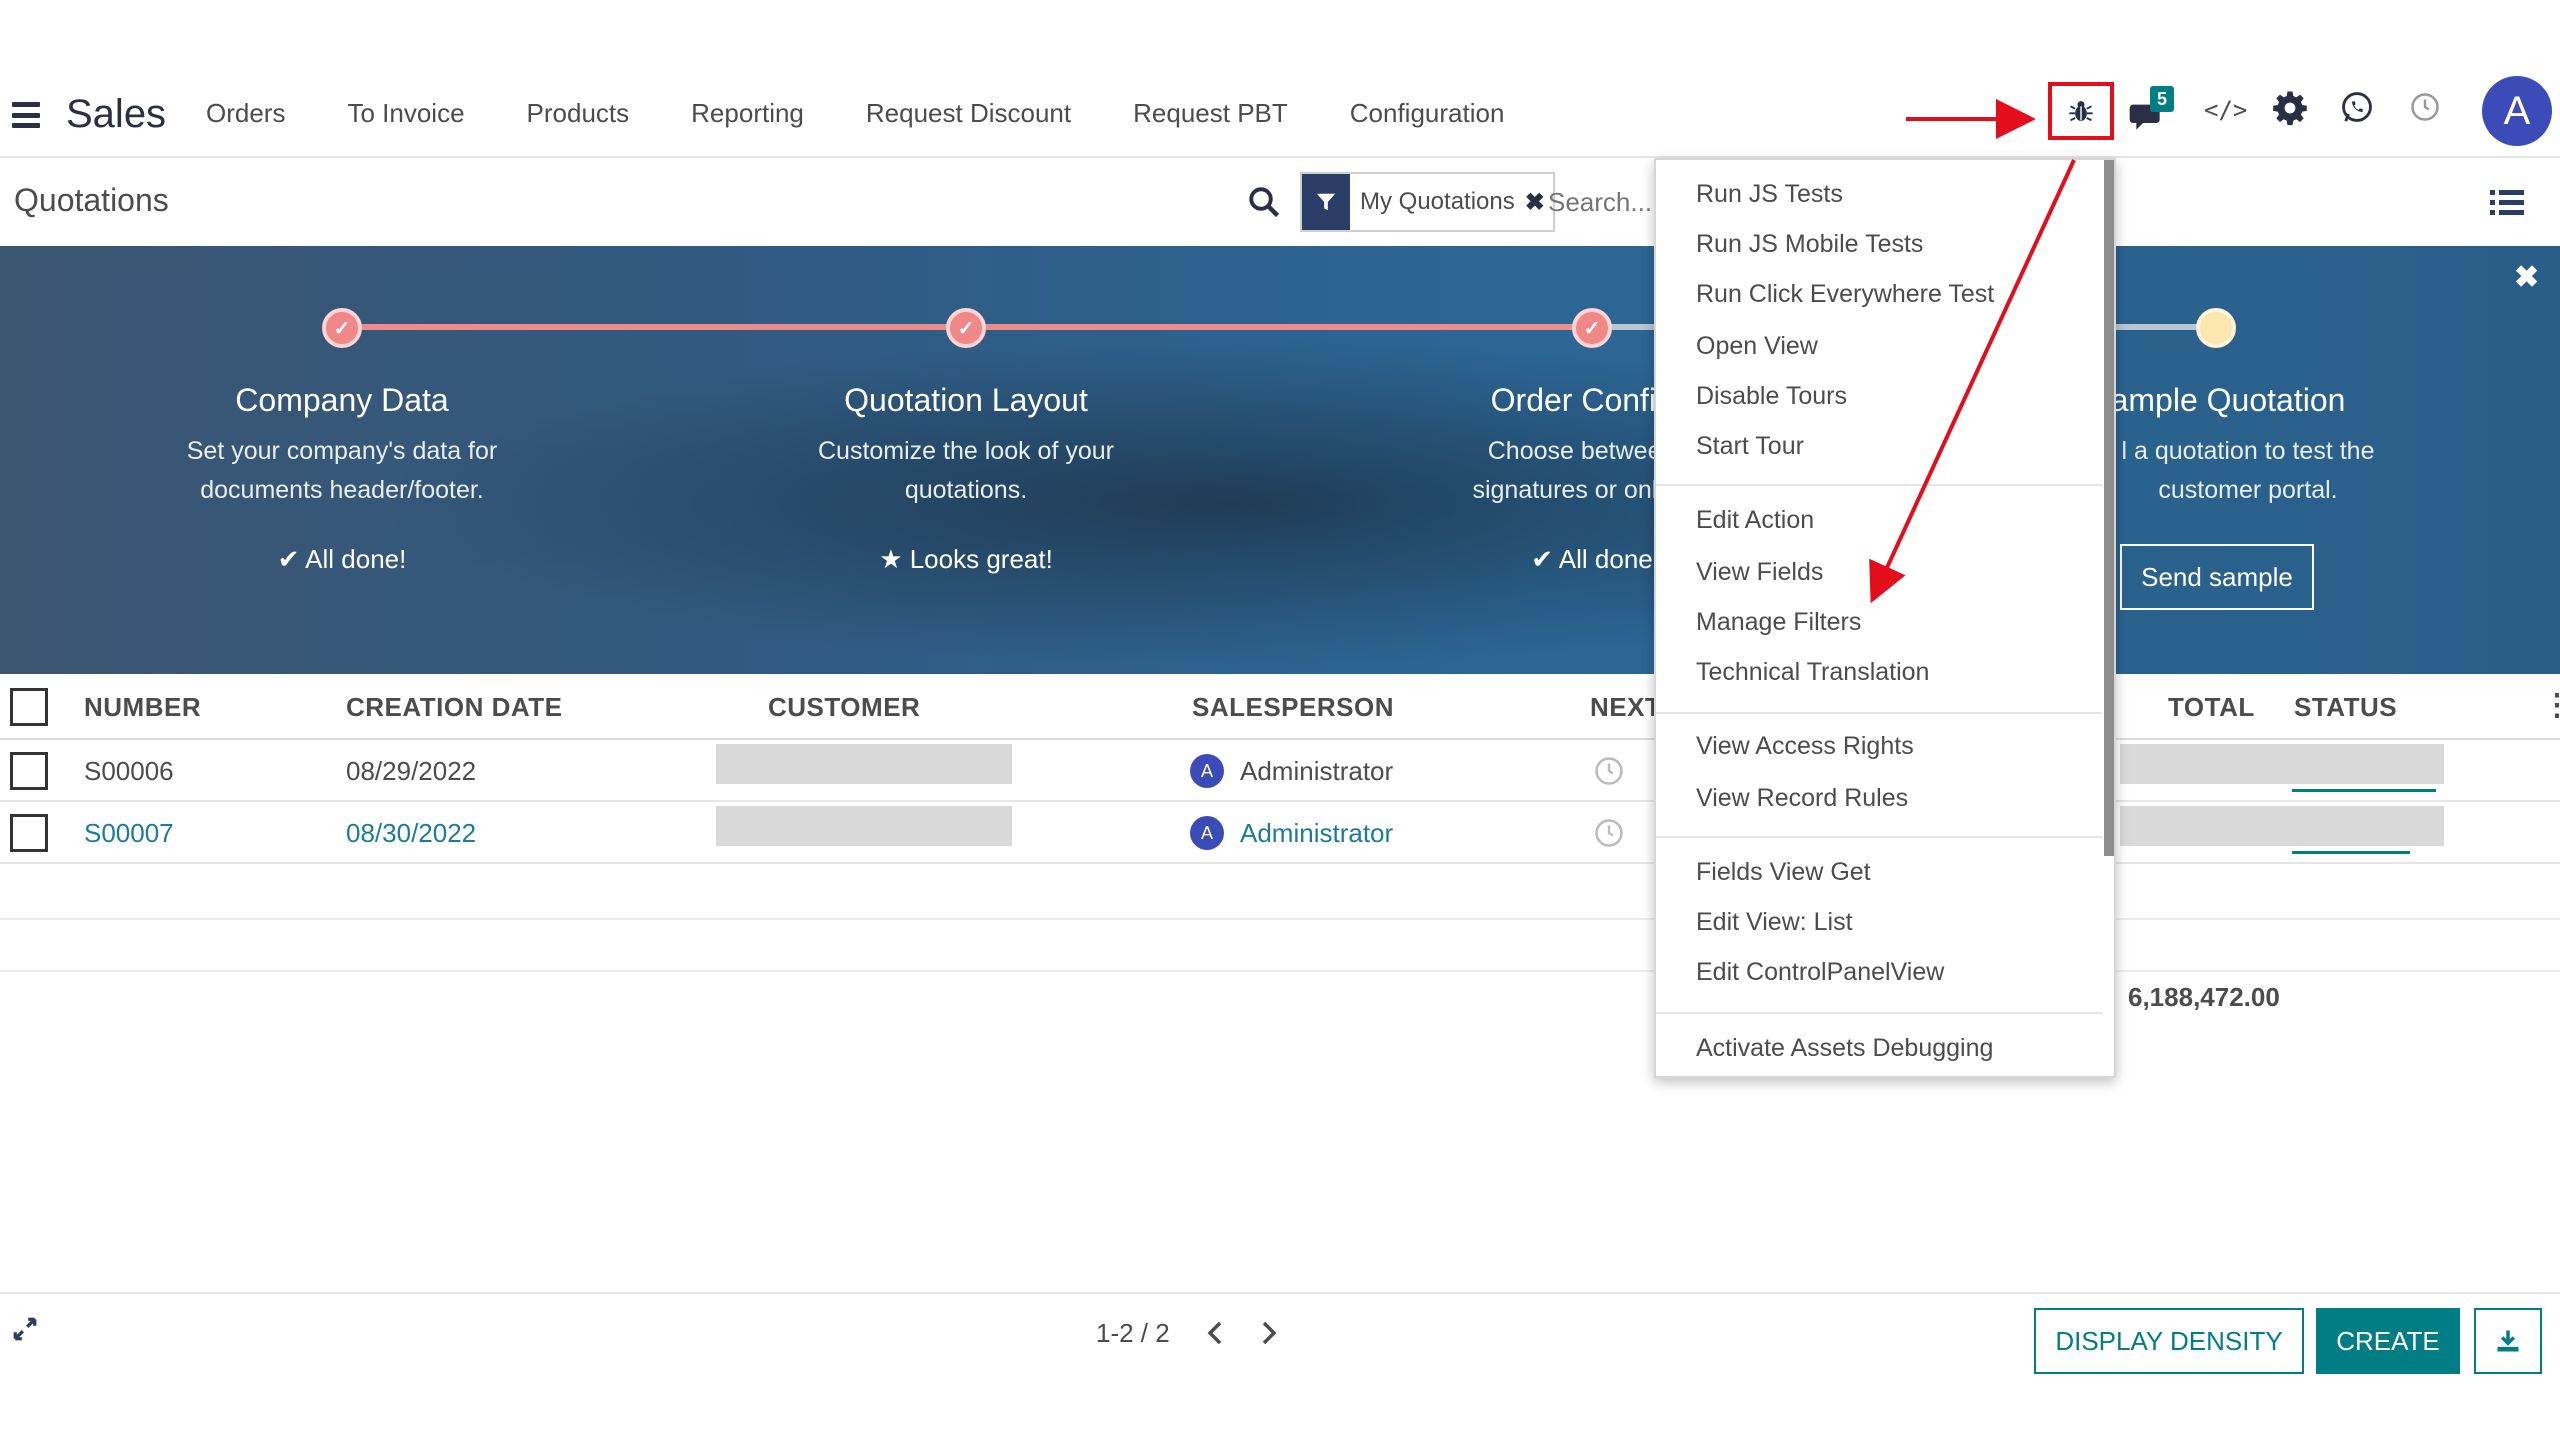  What do you see at coordinates (1774, 922) in the screenshot?
I see `menu-item-edit-view-list: Edit View: List` at bounding box center [1774, 922].